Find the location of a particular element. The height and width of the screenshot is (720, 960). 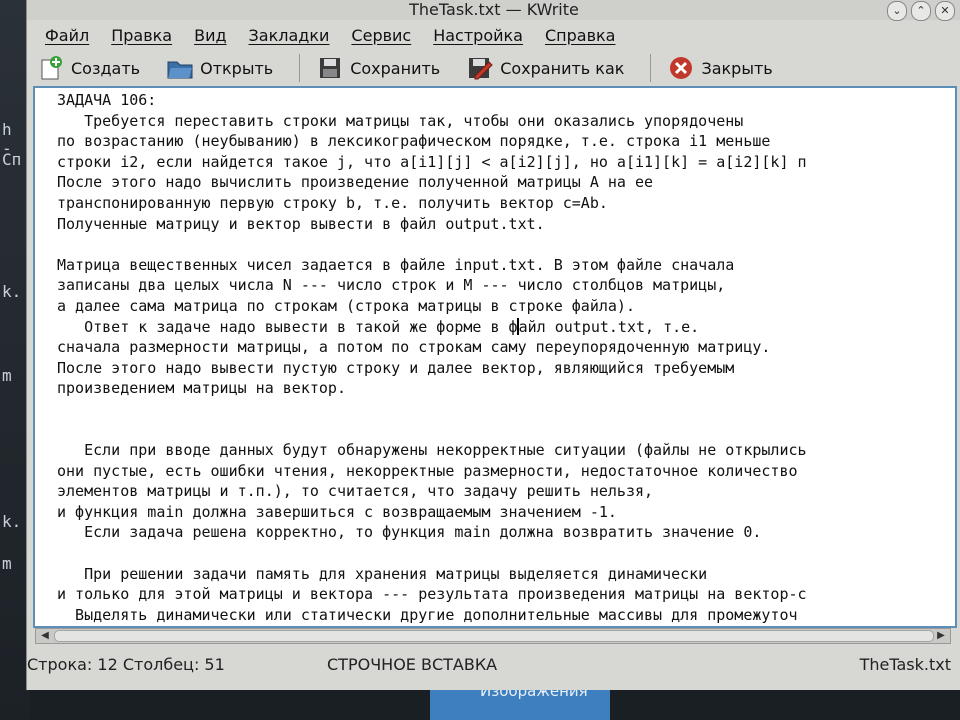

menu-settings: Настройка is located at coordinates (478, 35).